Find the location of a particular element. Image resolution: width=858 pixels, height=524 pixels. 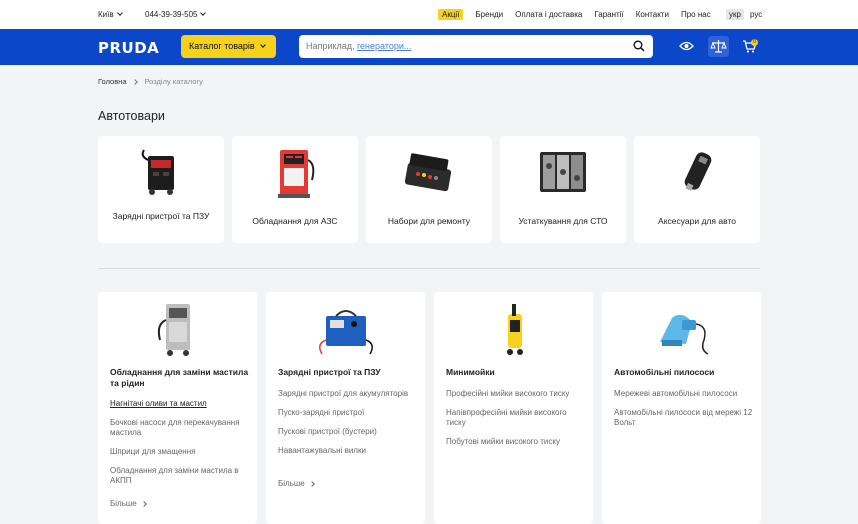

category-card-chargers: Зарядні пристрої та ПЗУ is located at coordinates (161, 189).